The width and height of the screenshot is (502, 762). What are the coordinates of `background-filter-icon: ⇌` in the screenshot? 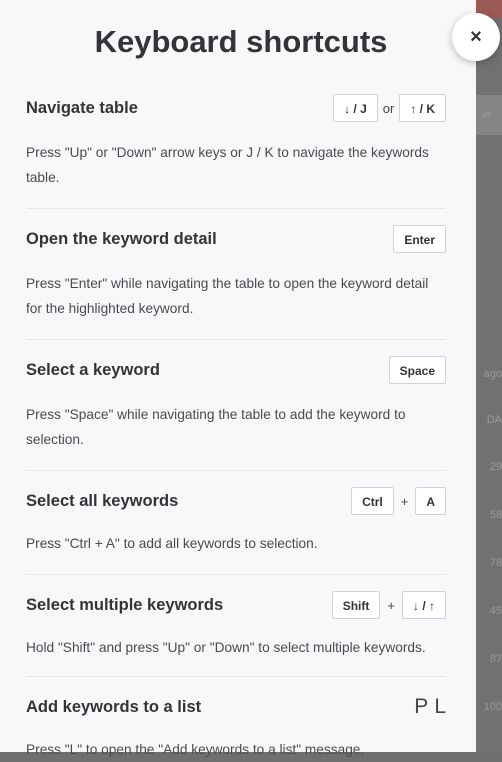 It's located at (487, 115).